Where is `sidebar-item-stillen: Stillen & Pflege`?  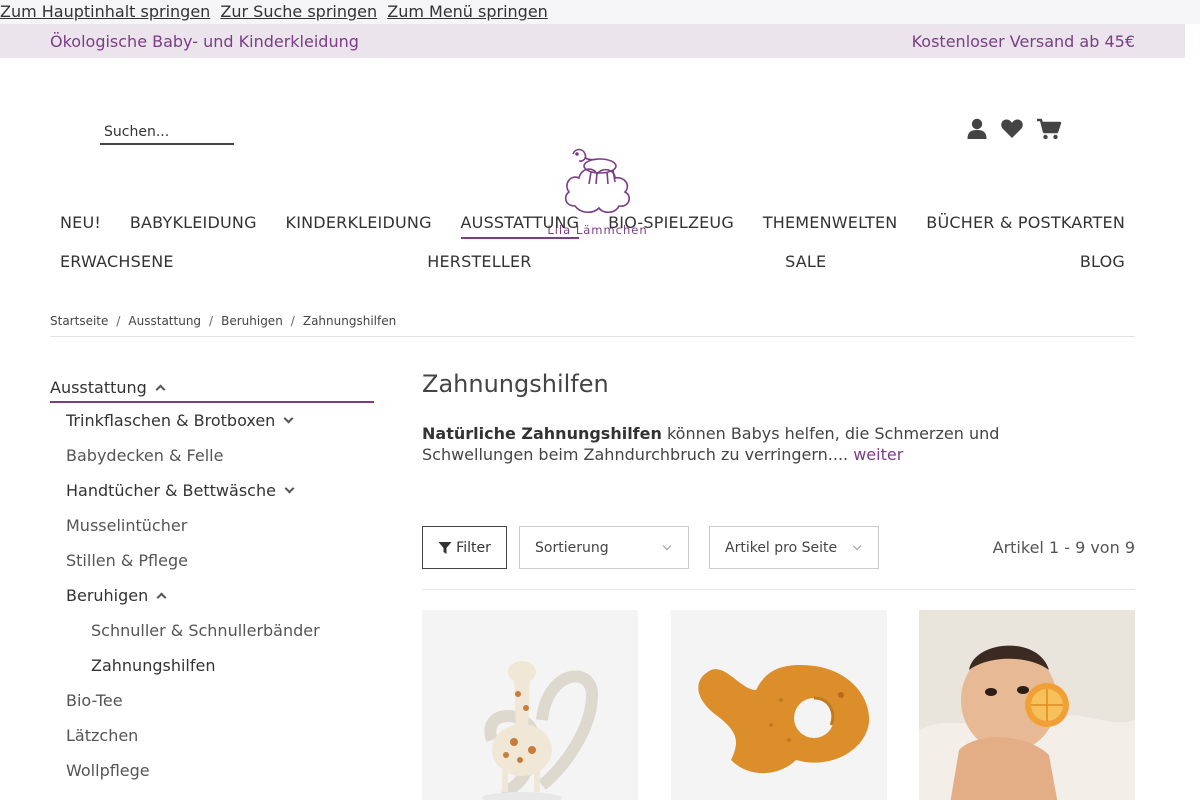
sidebar-item-stillen: Stillen & Pflege is located at coordinates (212, 560).